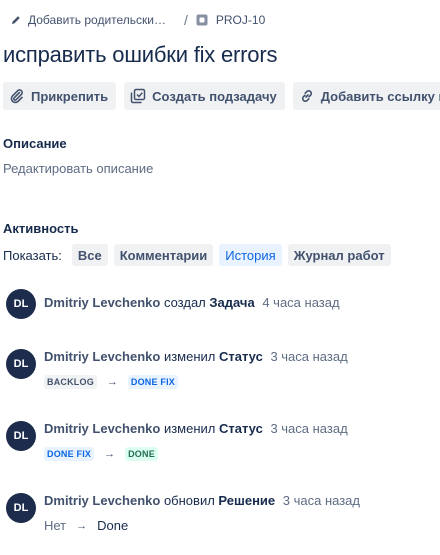 The height and width of the screenshot is (555, 440). Describe the element at coordinates (184, 302) in the screenshot. I see `action-text: создал` at that location.